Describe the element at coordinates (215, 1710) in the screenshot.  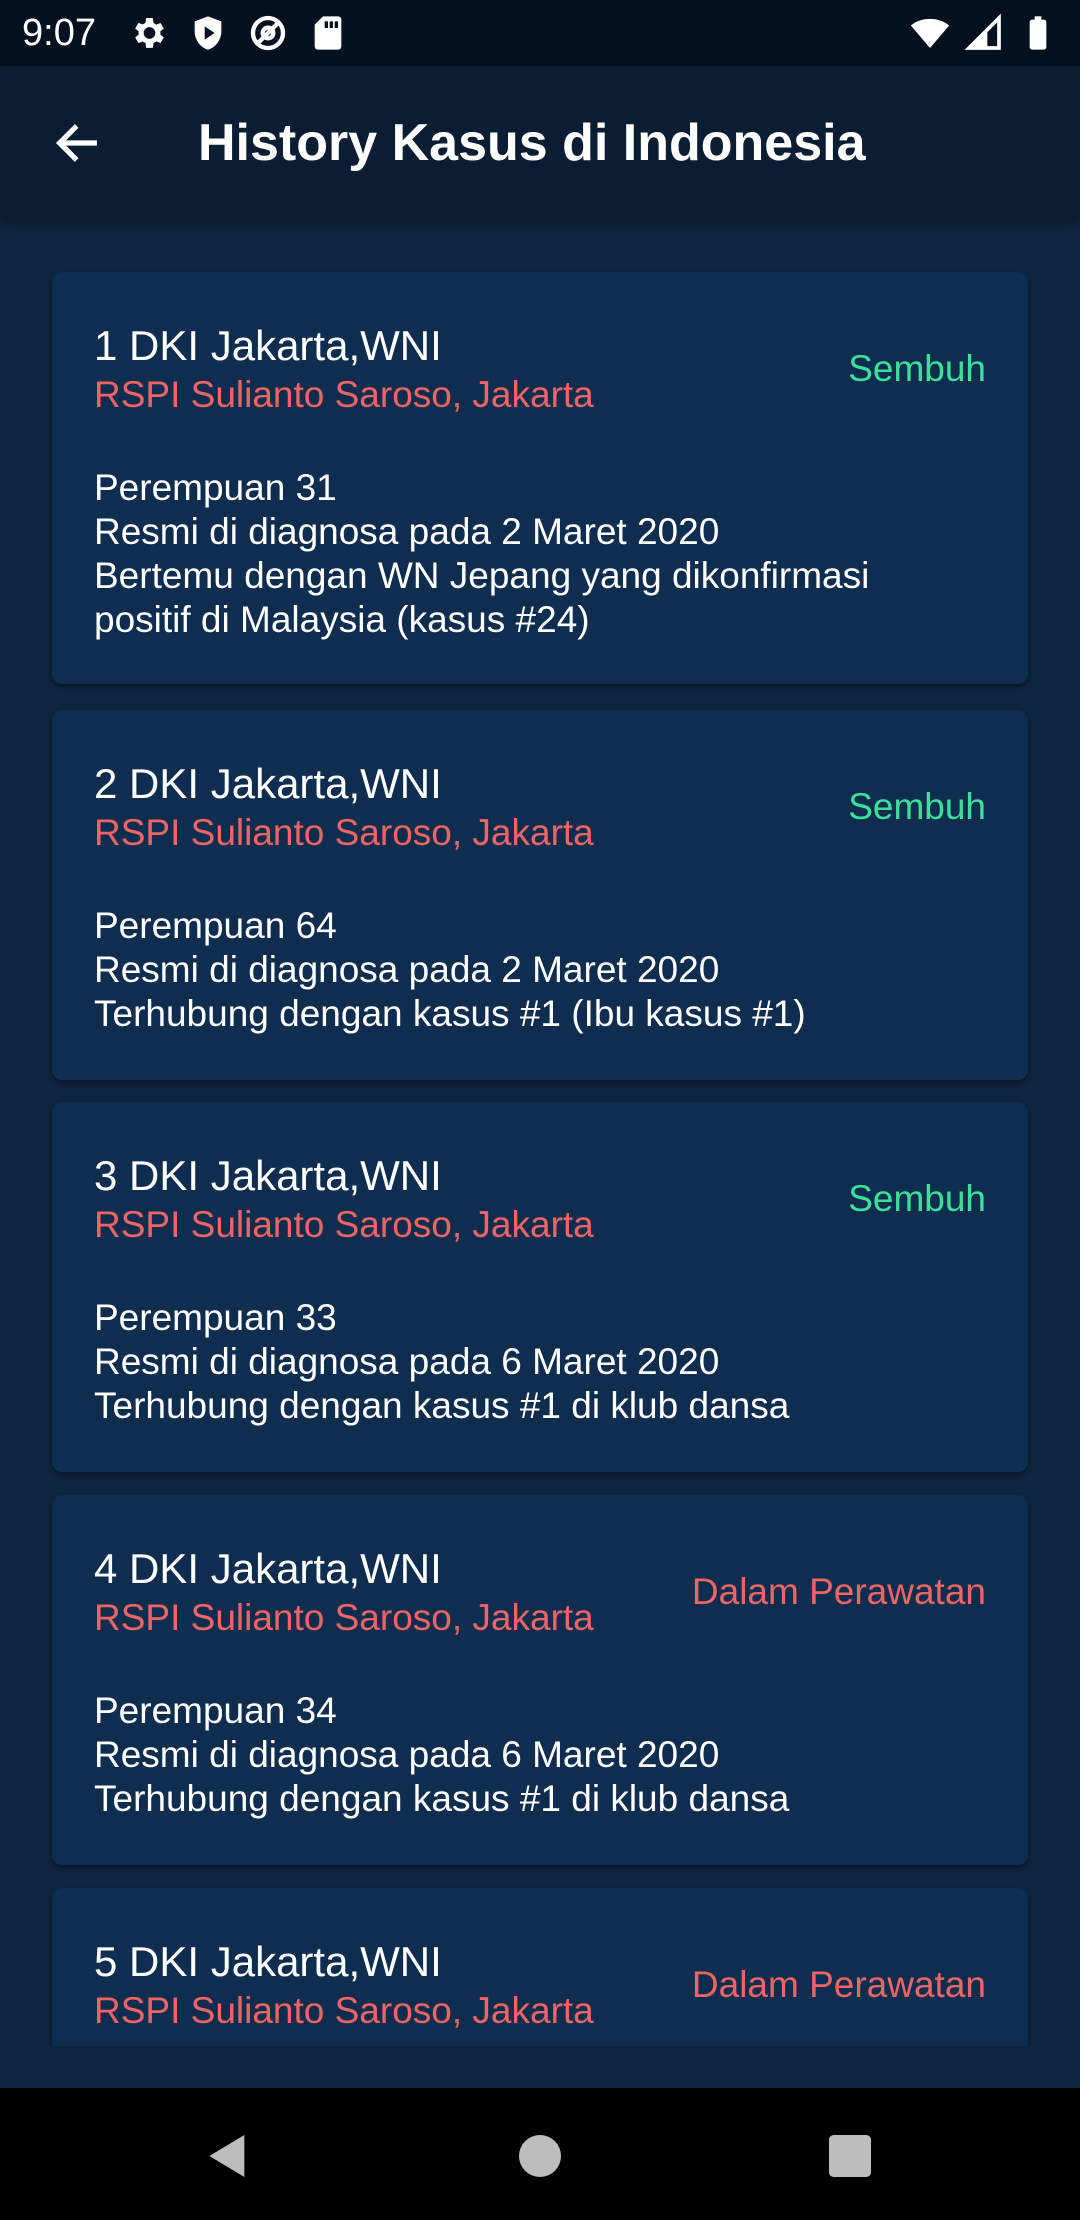
I see `case-gender-age: Perempuan 34` at that location.